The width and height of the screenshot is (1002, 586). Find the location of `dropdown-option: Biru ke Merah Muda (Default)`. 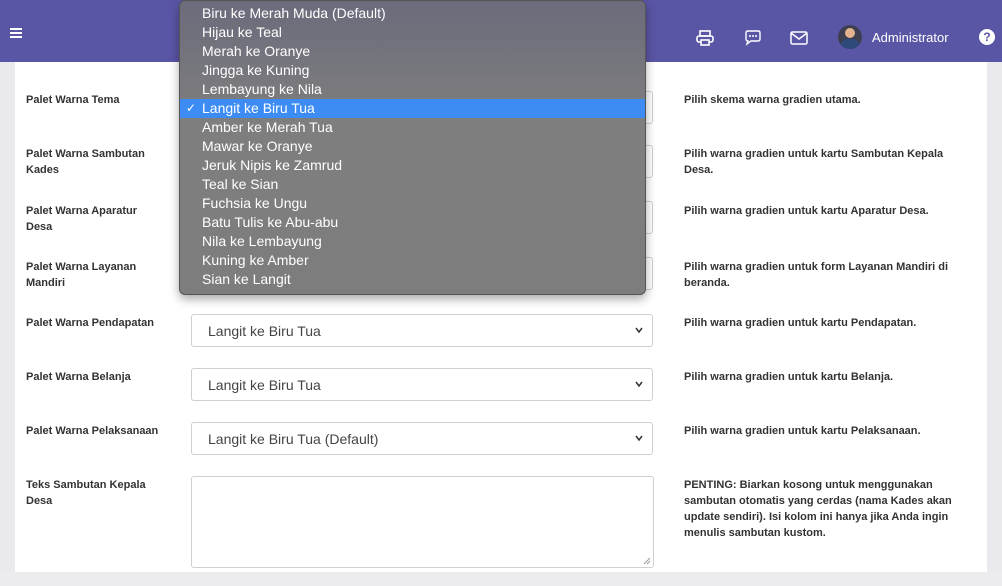

dropdown-option: Biru ke Merah Muda (Default) is located at coordinates (412, 13).